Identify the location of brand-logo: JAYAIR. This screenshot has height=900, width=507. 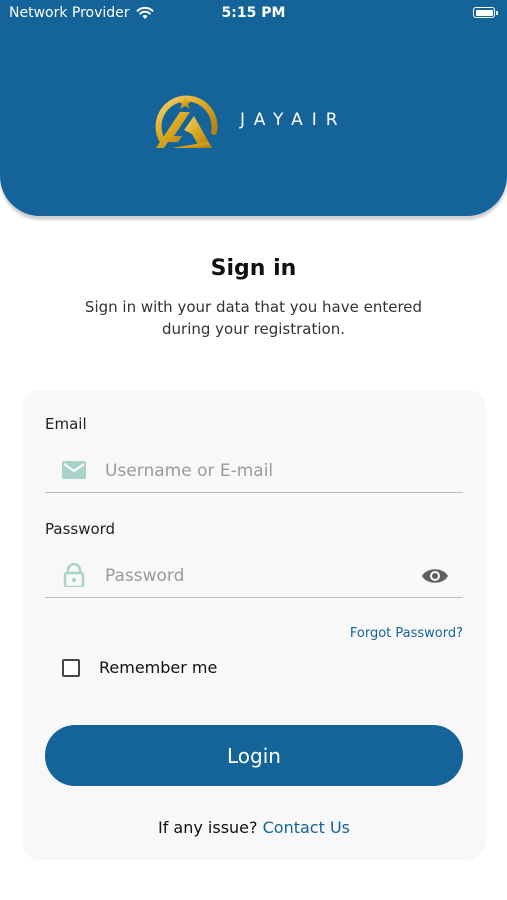
(249, 120).